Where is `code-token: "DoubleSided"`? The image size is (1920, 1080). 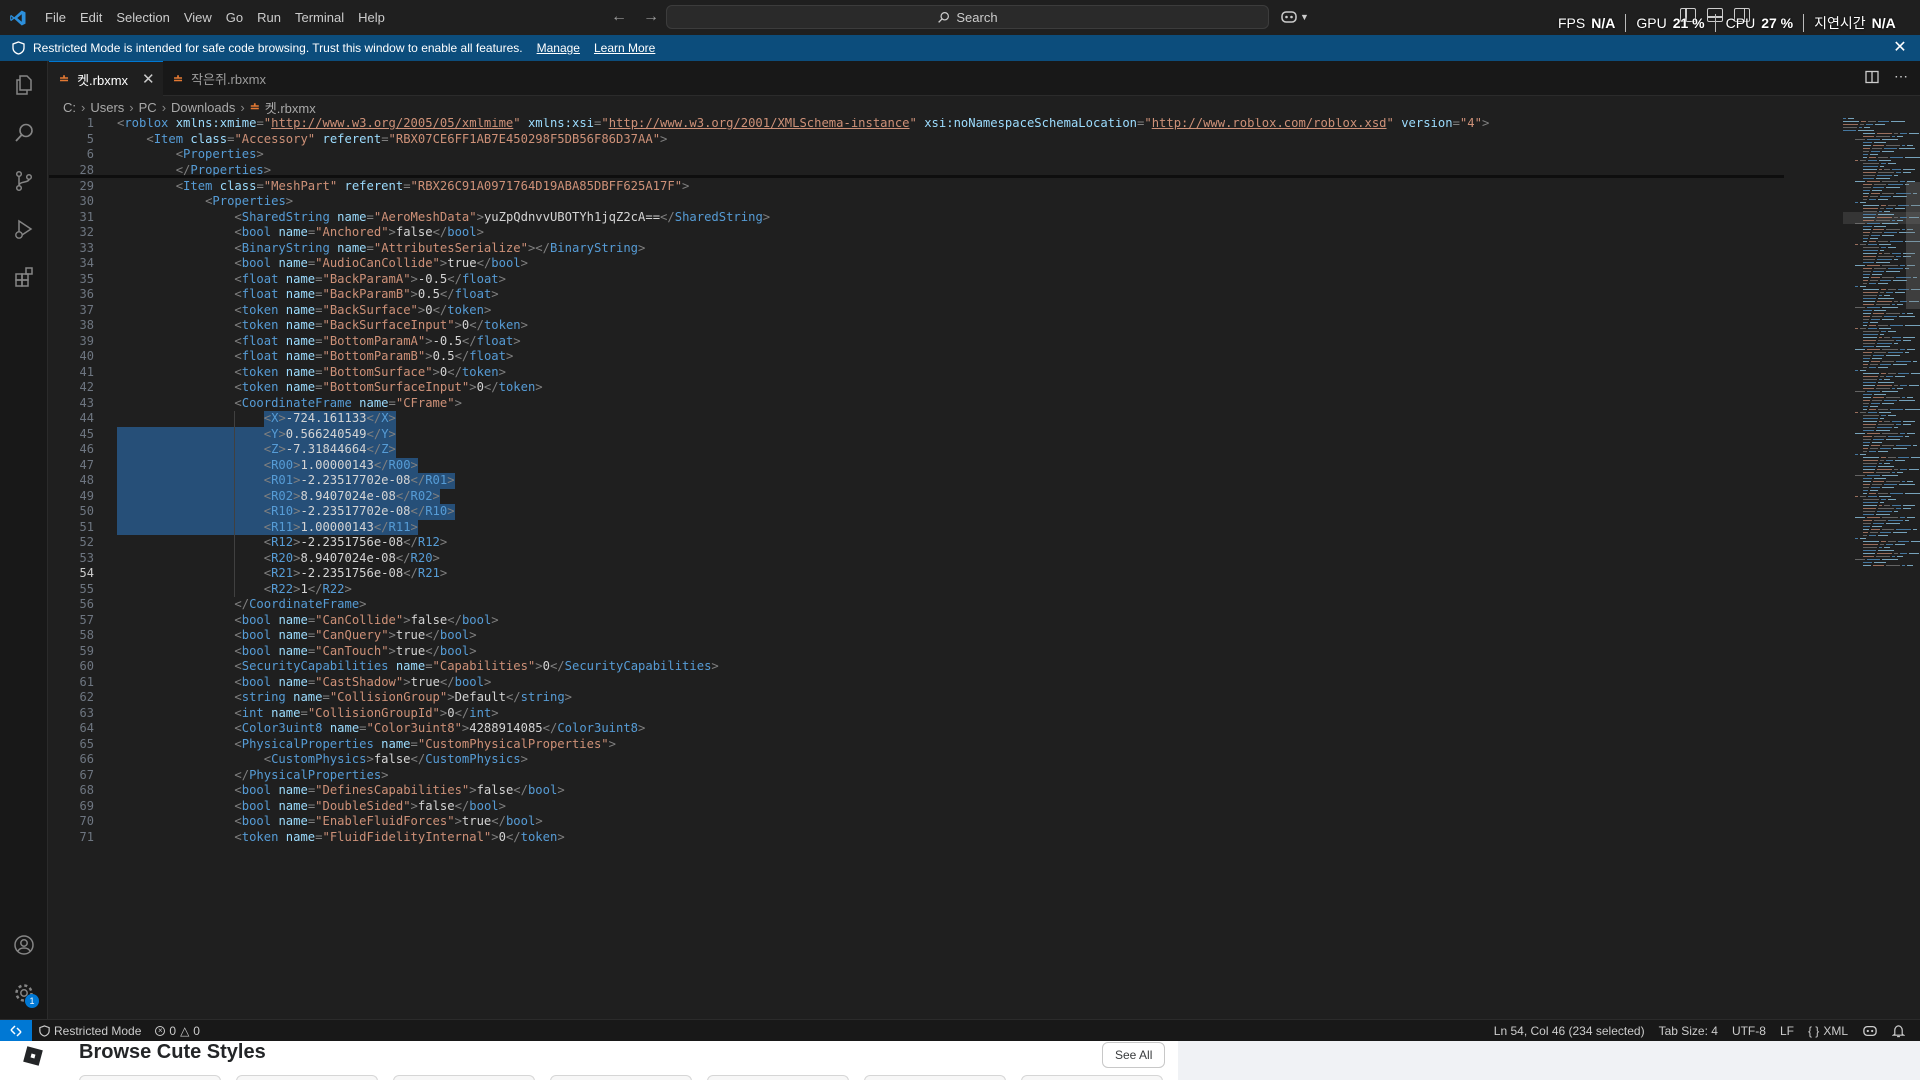
code-token: "DoubleSided" is located at coordinates (363, 805).